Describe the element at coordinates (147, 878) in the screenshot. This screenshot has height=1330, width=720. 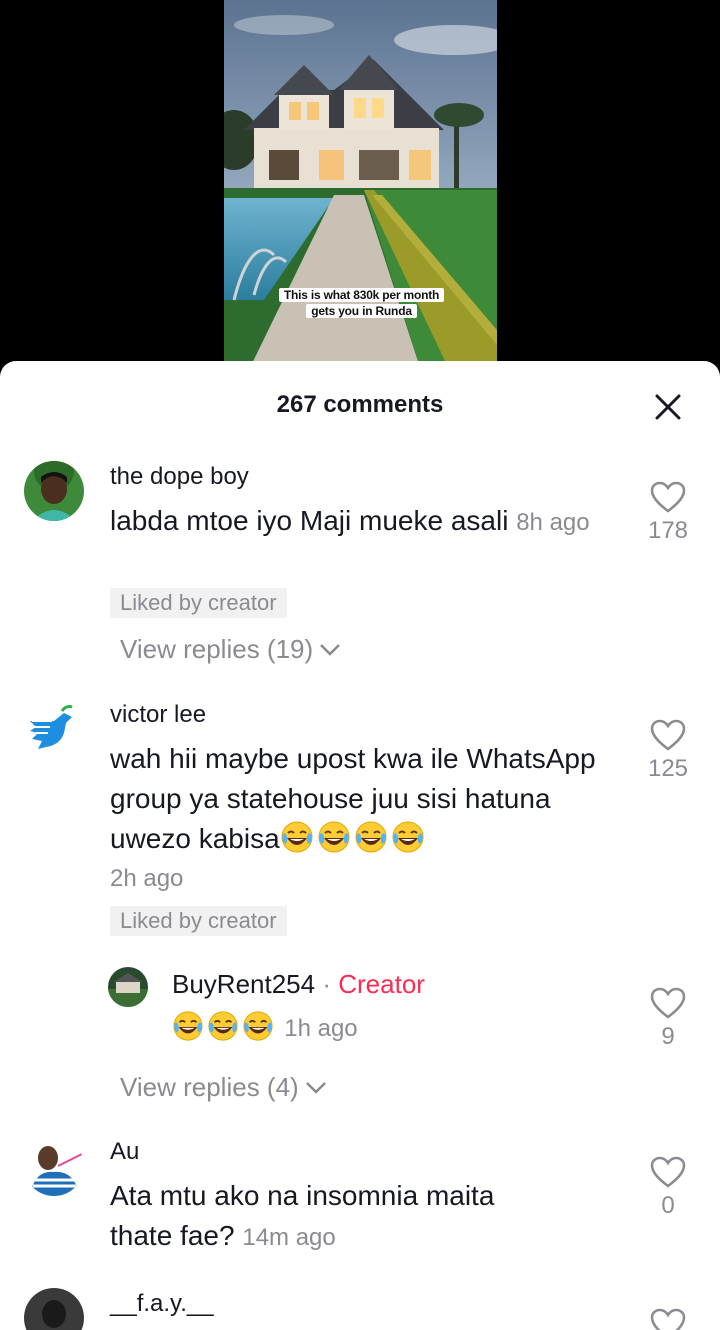
I see `comment-time: 2h ago` at that location.